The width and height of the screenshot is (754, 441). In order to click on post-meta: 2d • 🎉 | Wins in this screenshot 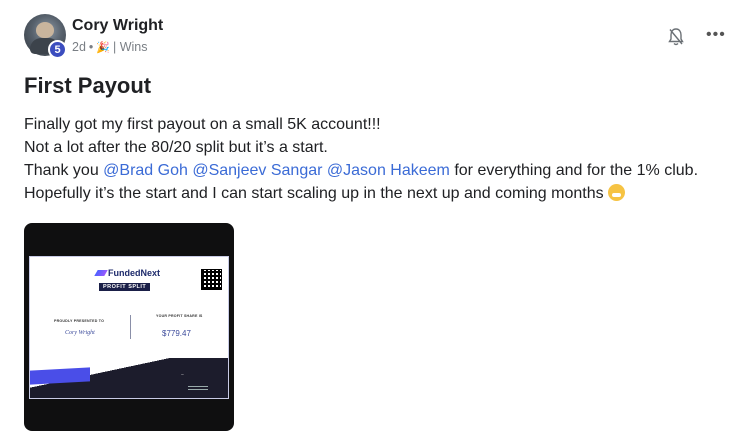, I will do `click(110, 47)`.